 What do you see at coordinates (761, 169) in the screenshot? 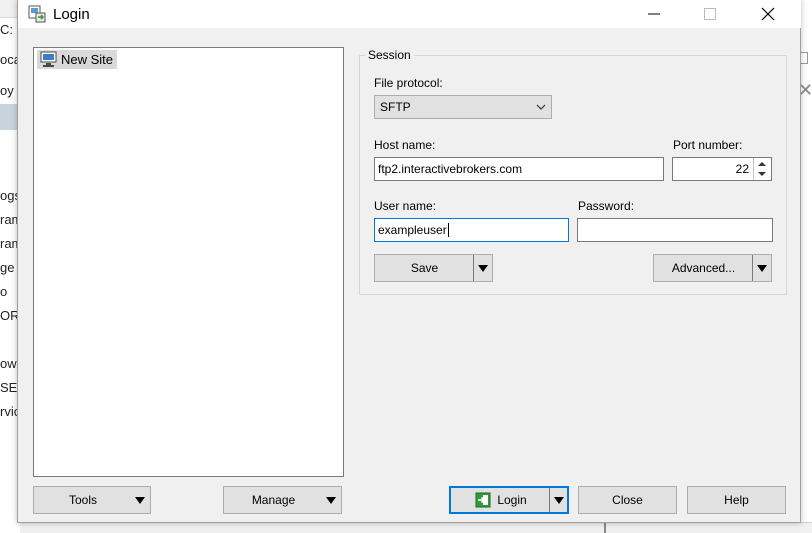
I see `port-number-spinner` at bounding box center [761, 169].